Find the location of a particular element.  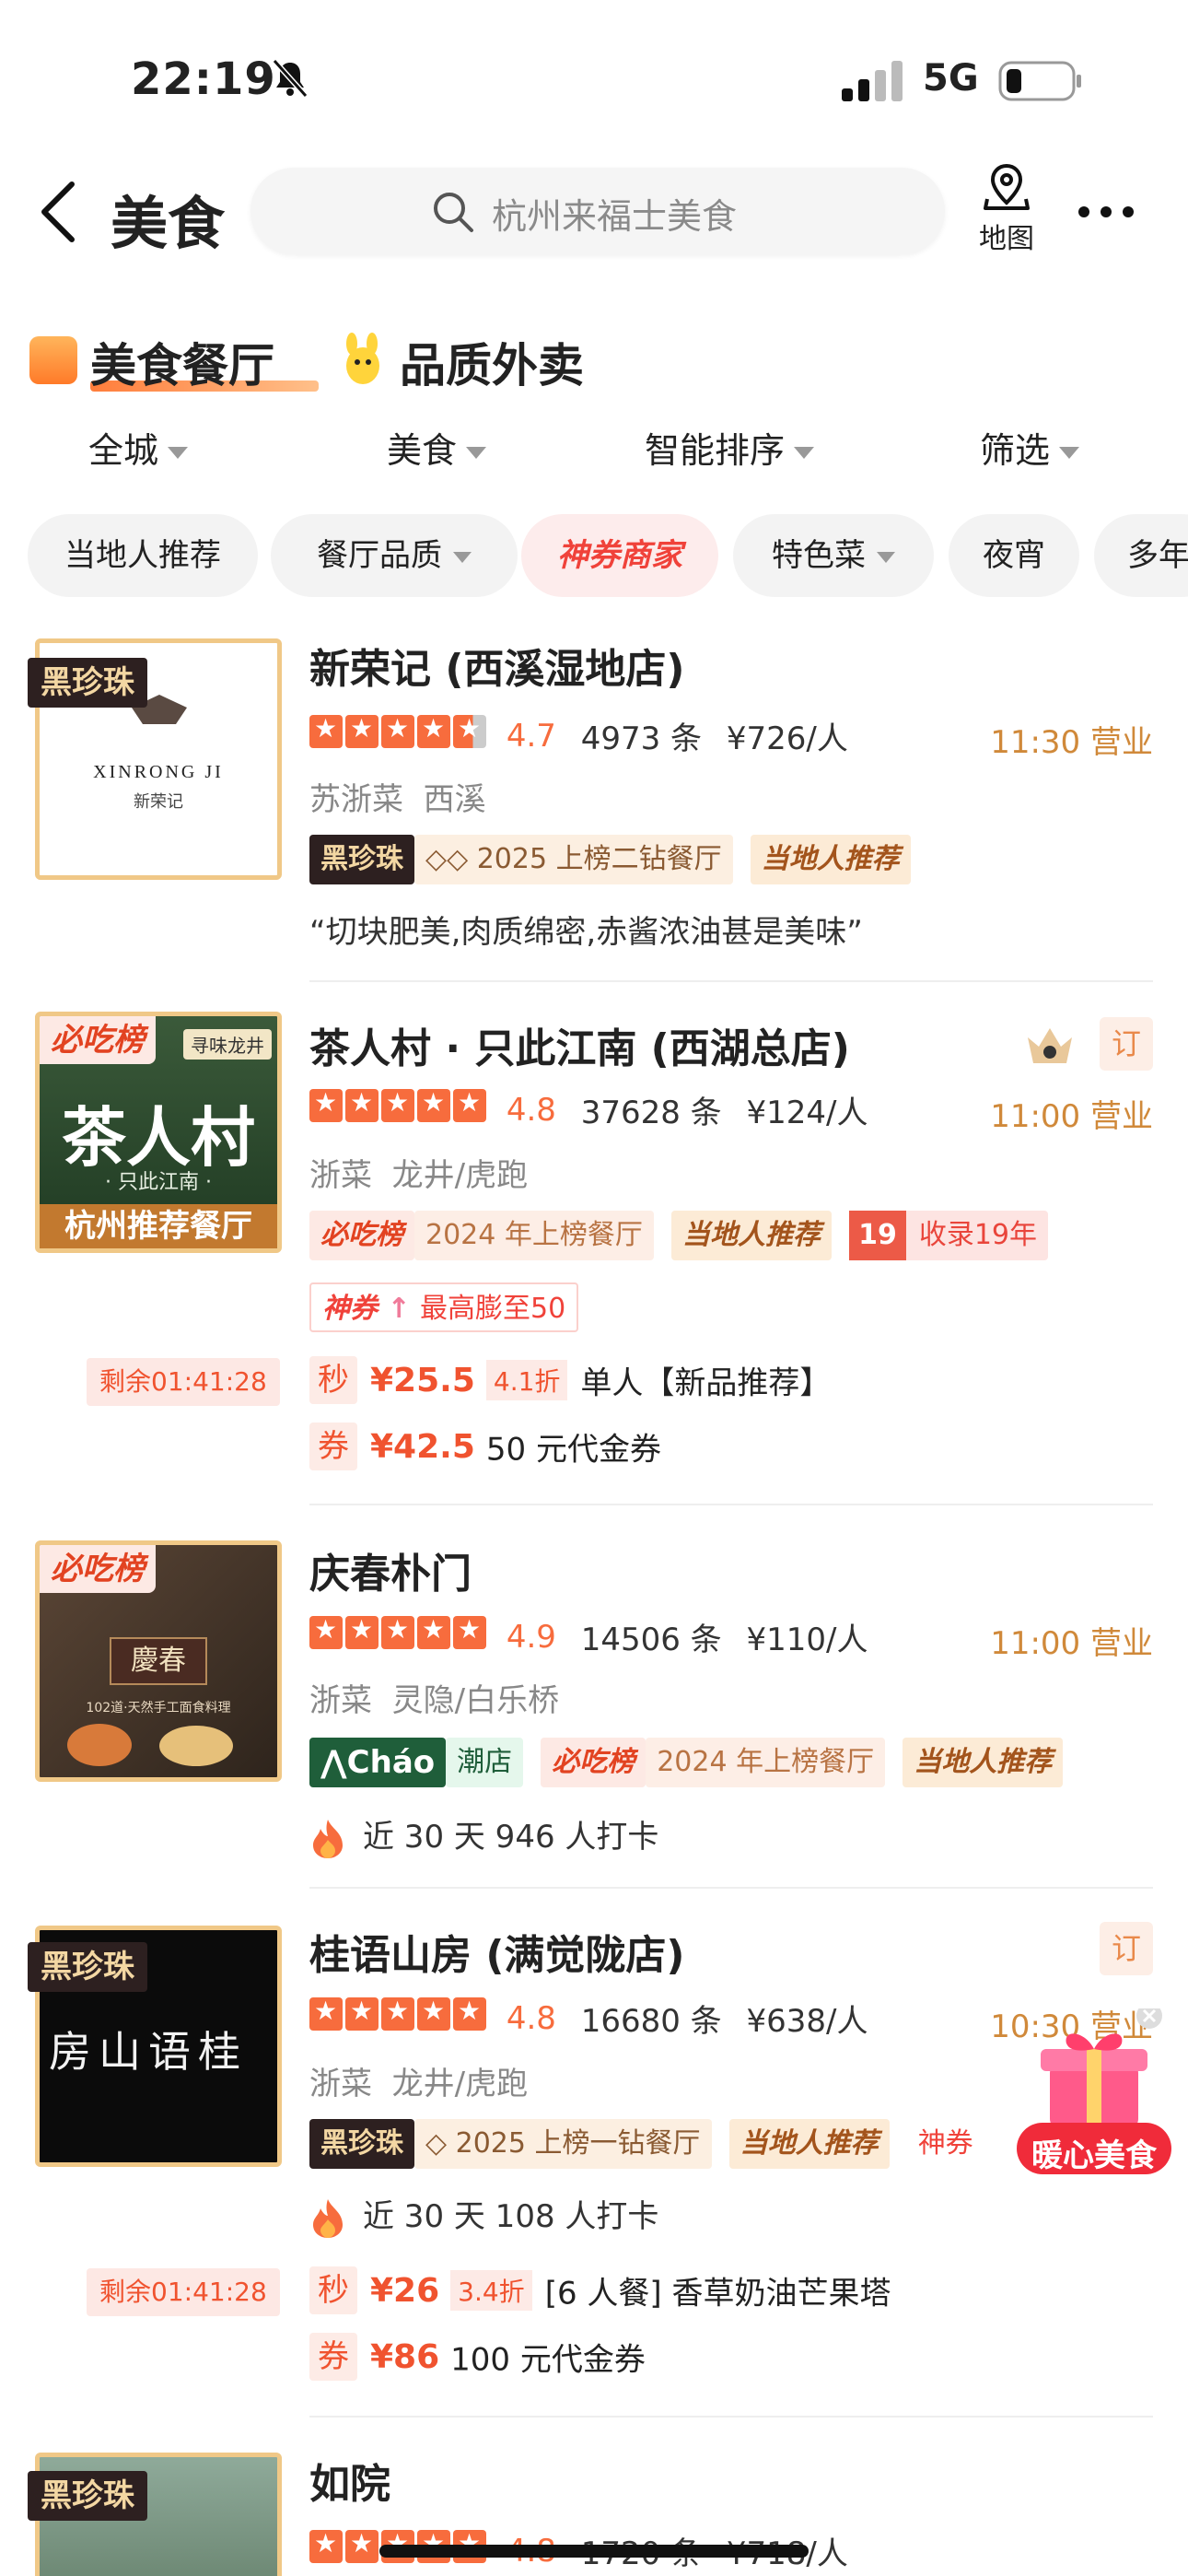

badge-trendy: 潮店 is located at coordinates (485, 1762).